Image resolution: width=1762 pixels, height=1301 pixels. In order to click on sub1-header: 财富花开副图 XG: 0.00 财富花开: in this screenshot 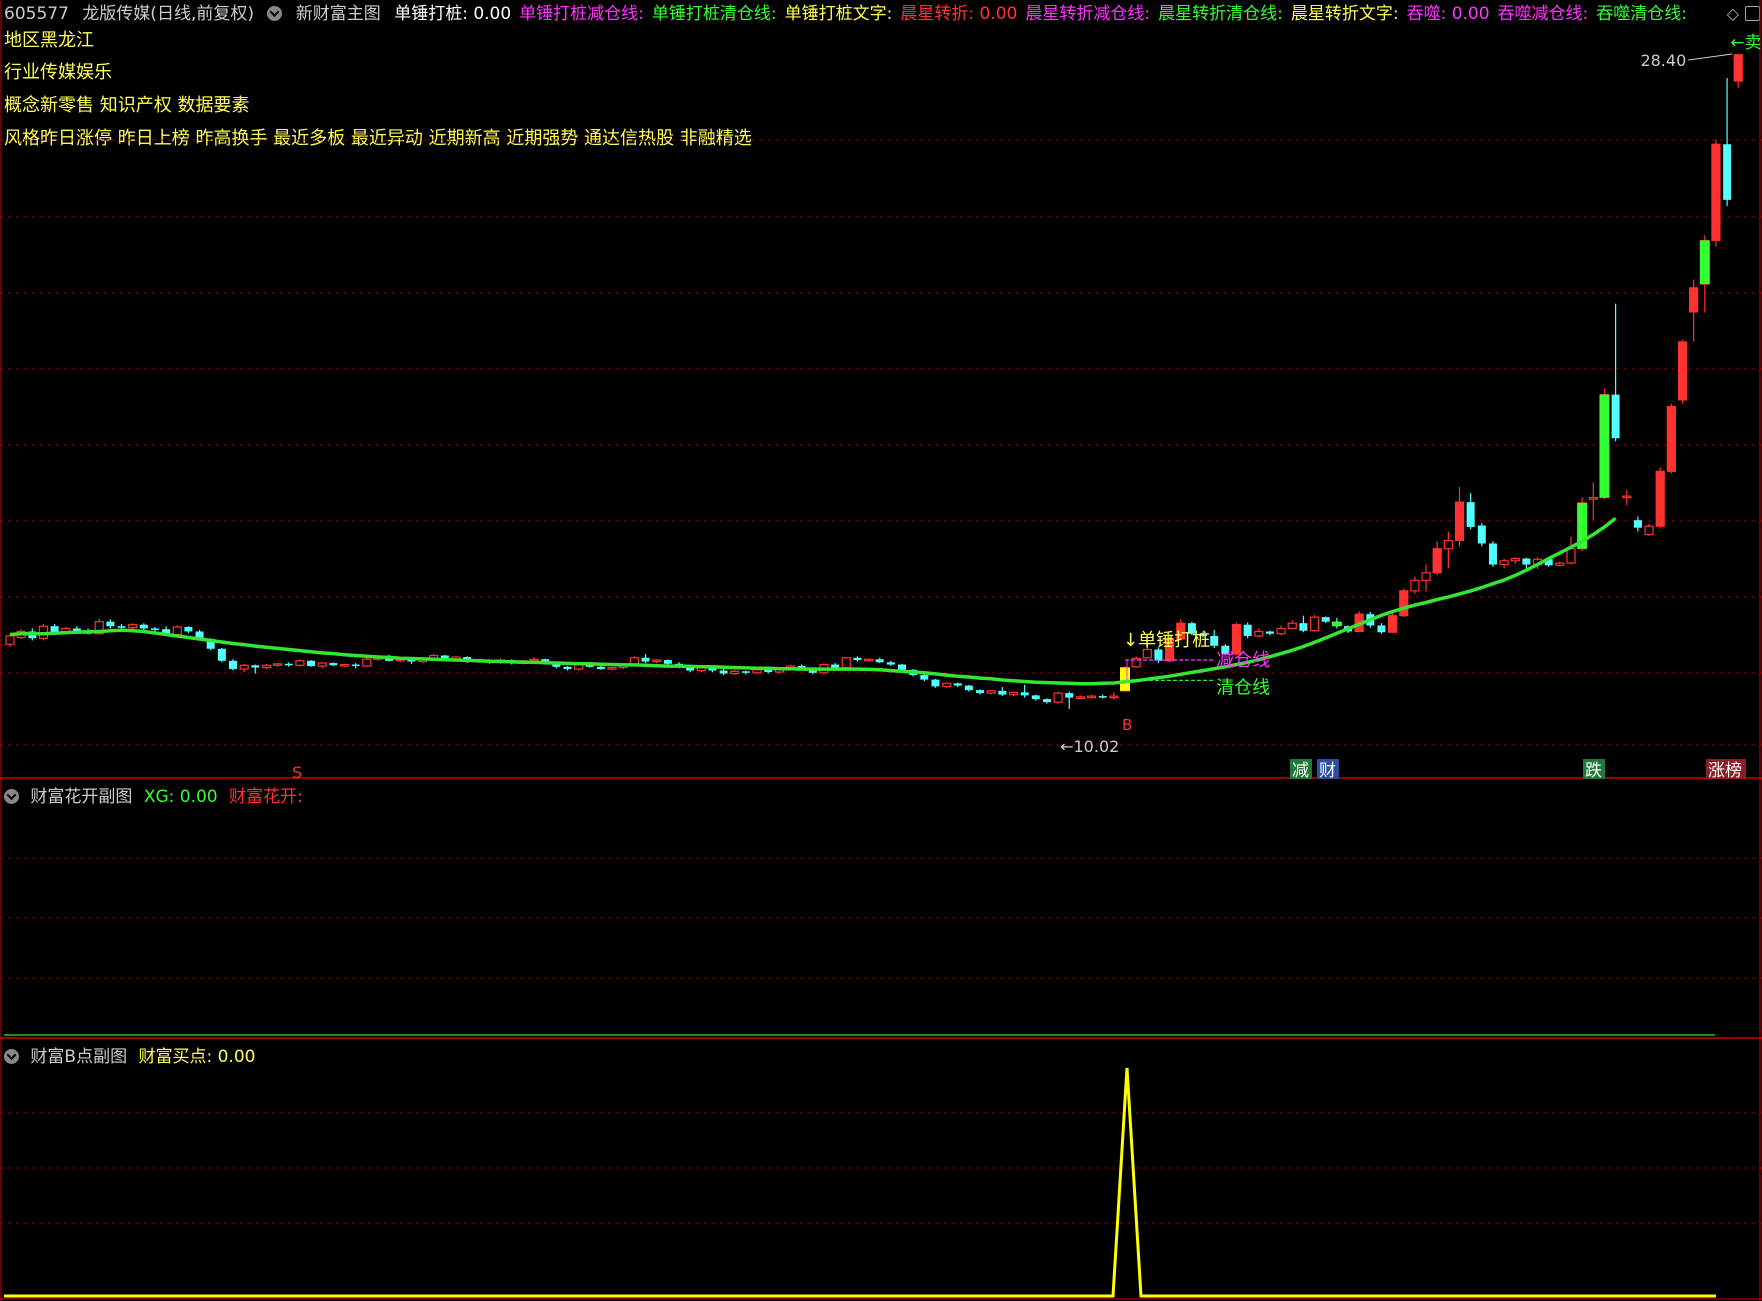, I will do `click(156, 794)`.